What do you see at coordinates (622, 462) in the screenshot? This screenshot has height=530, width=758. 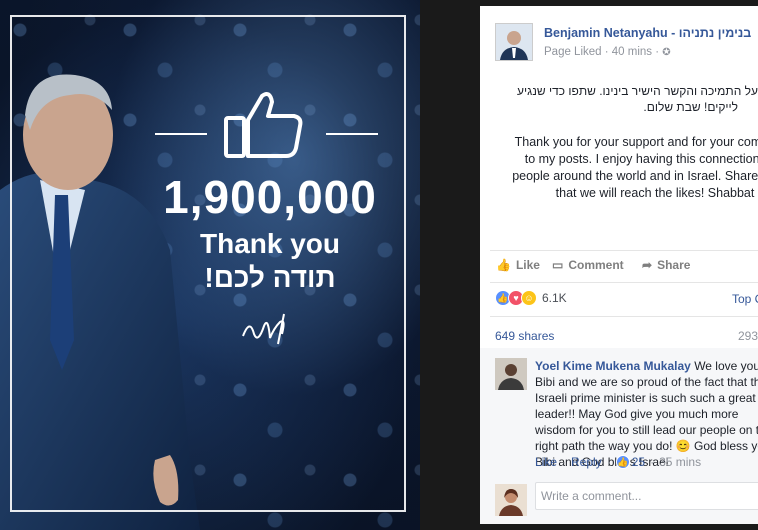 I see `comment-like-icon: 👍` at bounding box center [622, 462].